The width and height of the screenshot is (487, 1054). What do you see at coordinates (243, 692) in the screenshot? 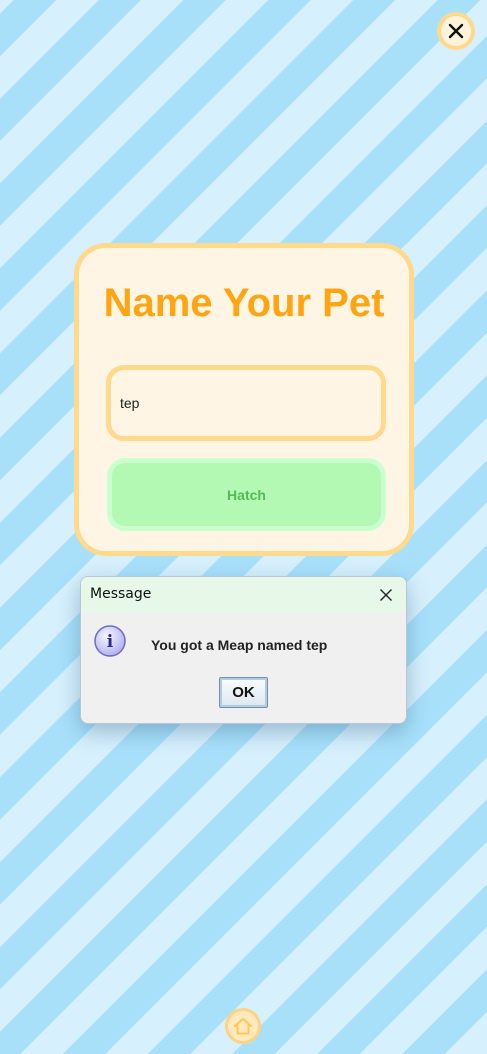
I see `ok-button: OK` at bounding box center [243, 692].